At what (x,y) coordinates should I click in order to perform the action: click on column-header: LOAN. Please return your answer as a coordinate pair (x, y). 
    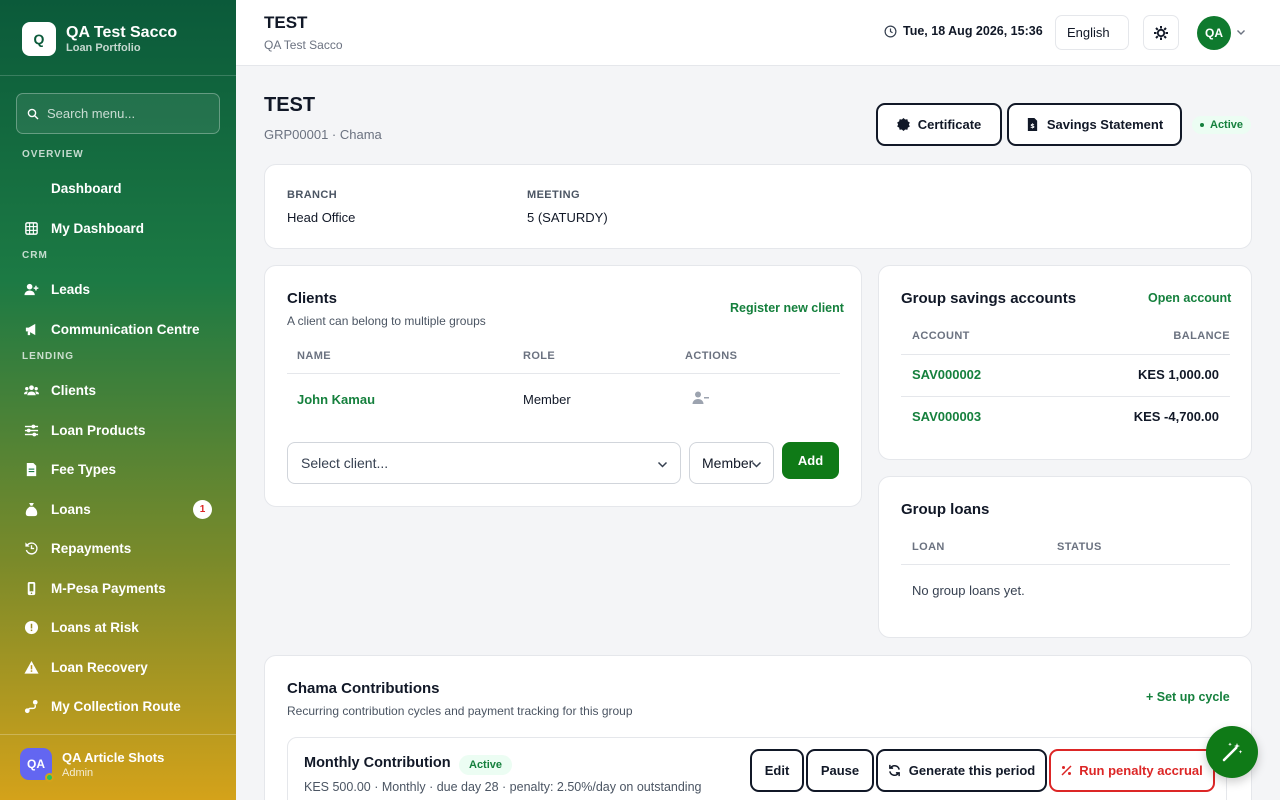
    Looking at the image, I should click on (928, 547).